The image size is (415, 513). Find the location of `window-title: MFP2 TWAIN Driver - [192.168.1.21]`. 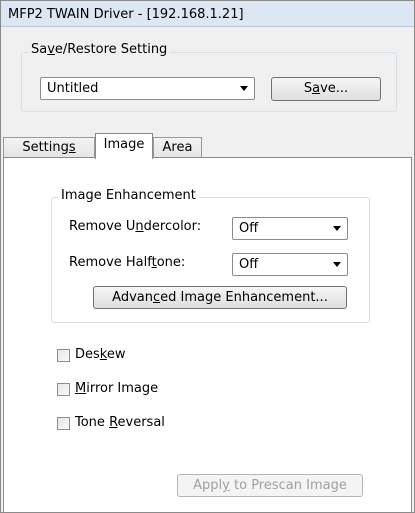

window-title: MFP2 TWAIN Driver - [192.168.1.21] is located at coordinates (126, 14).